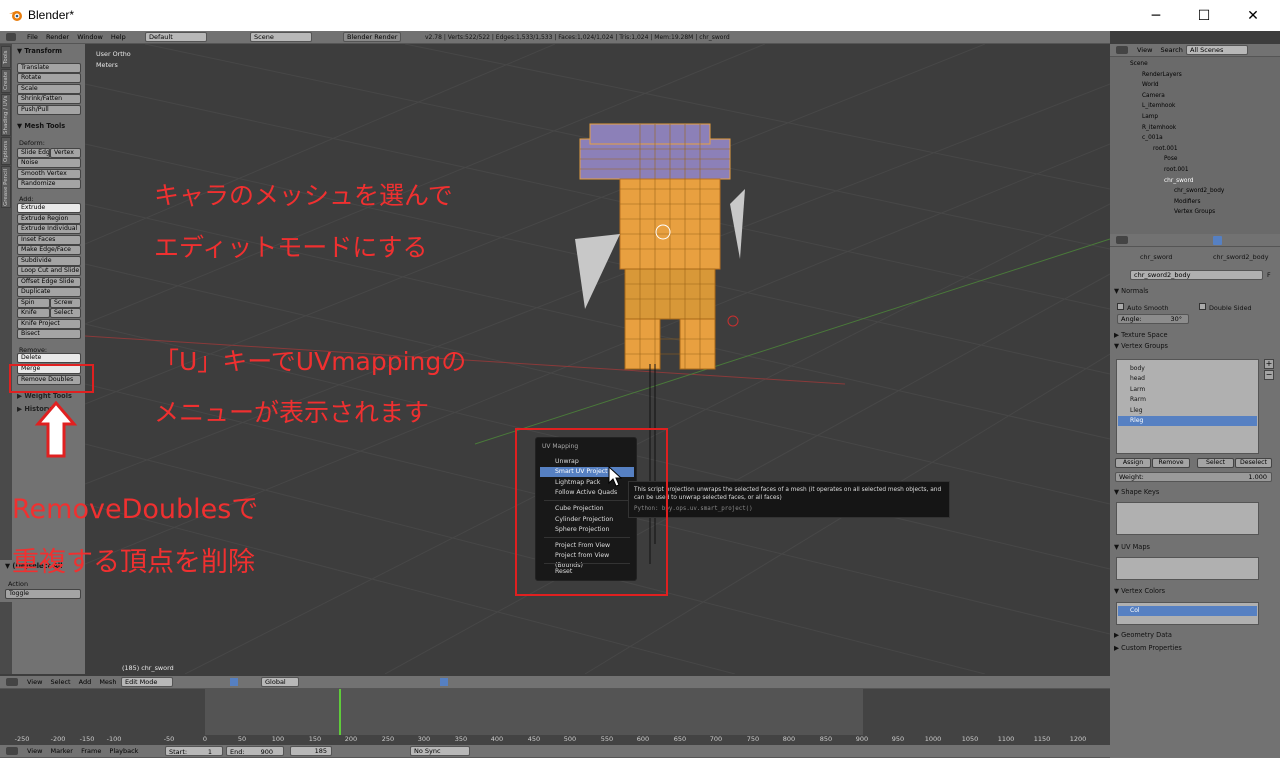  What do you see at coordinates (49, 78) in the screenshot?
I see `rotate-button: Rotate` at bounding box center [49, 78].